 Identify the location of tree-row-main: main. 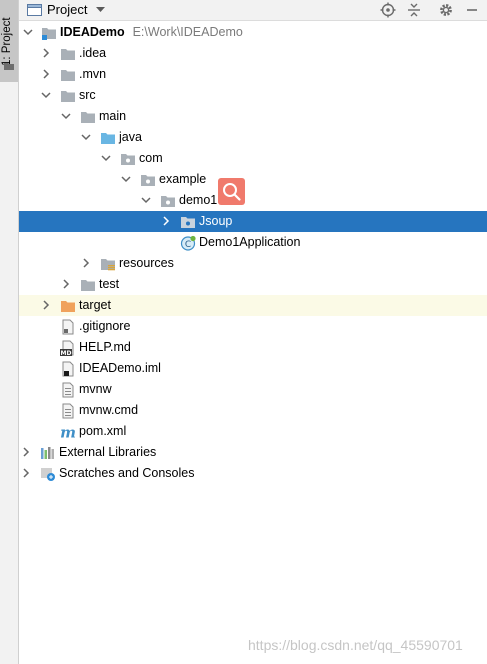
(253, 116).